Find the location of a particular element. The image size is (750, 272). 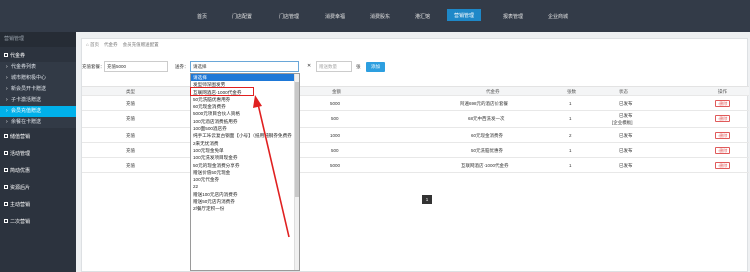

cell-coupon: 阿遍698元的酒店价套餐 is located at coordinates (484, 103).